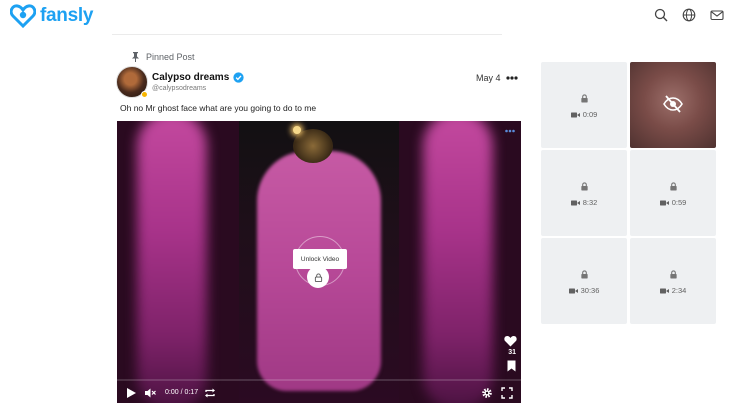 This screenshot has height=403, width=730. I want to click on play-icon, so click(131, 393).